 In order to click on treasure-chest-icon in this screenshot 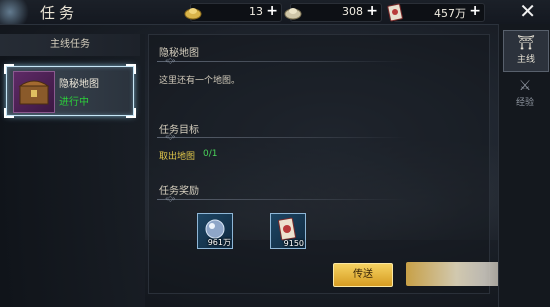, I will do `click(34, 92)`.